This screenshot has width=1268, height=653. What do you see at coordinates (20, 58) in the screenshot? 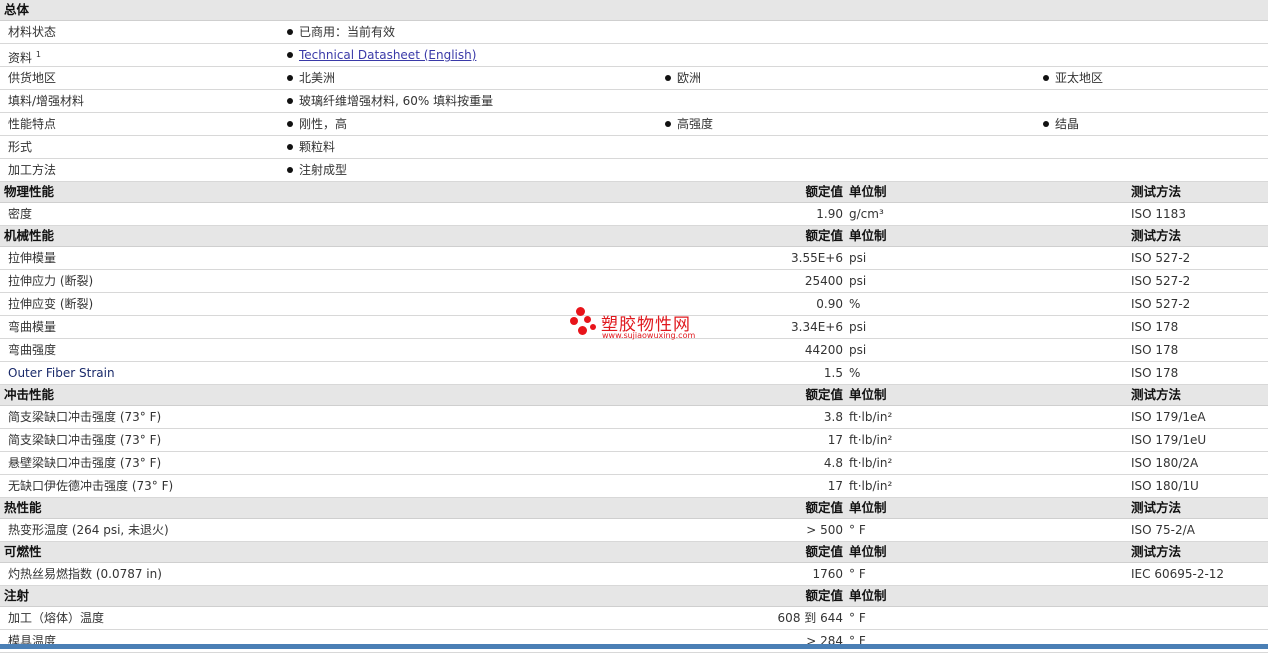
I see `docs-label: 资料` at bounding box center [20, 58].